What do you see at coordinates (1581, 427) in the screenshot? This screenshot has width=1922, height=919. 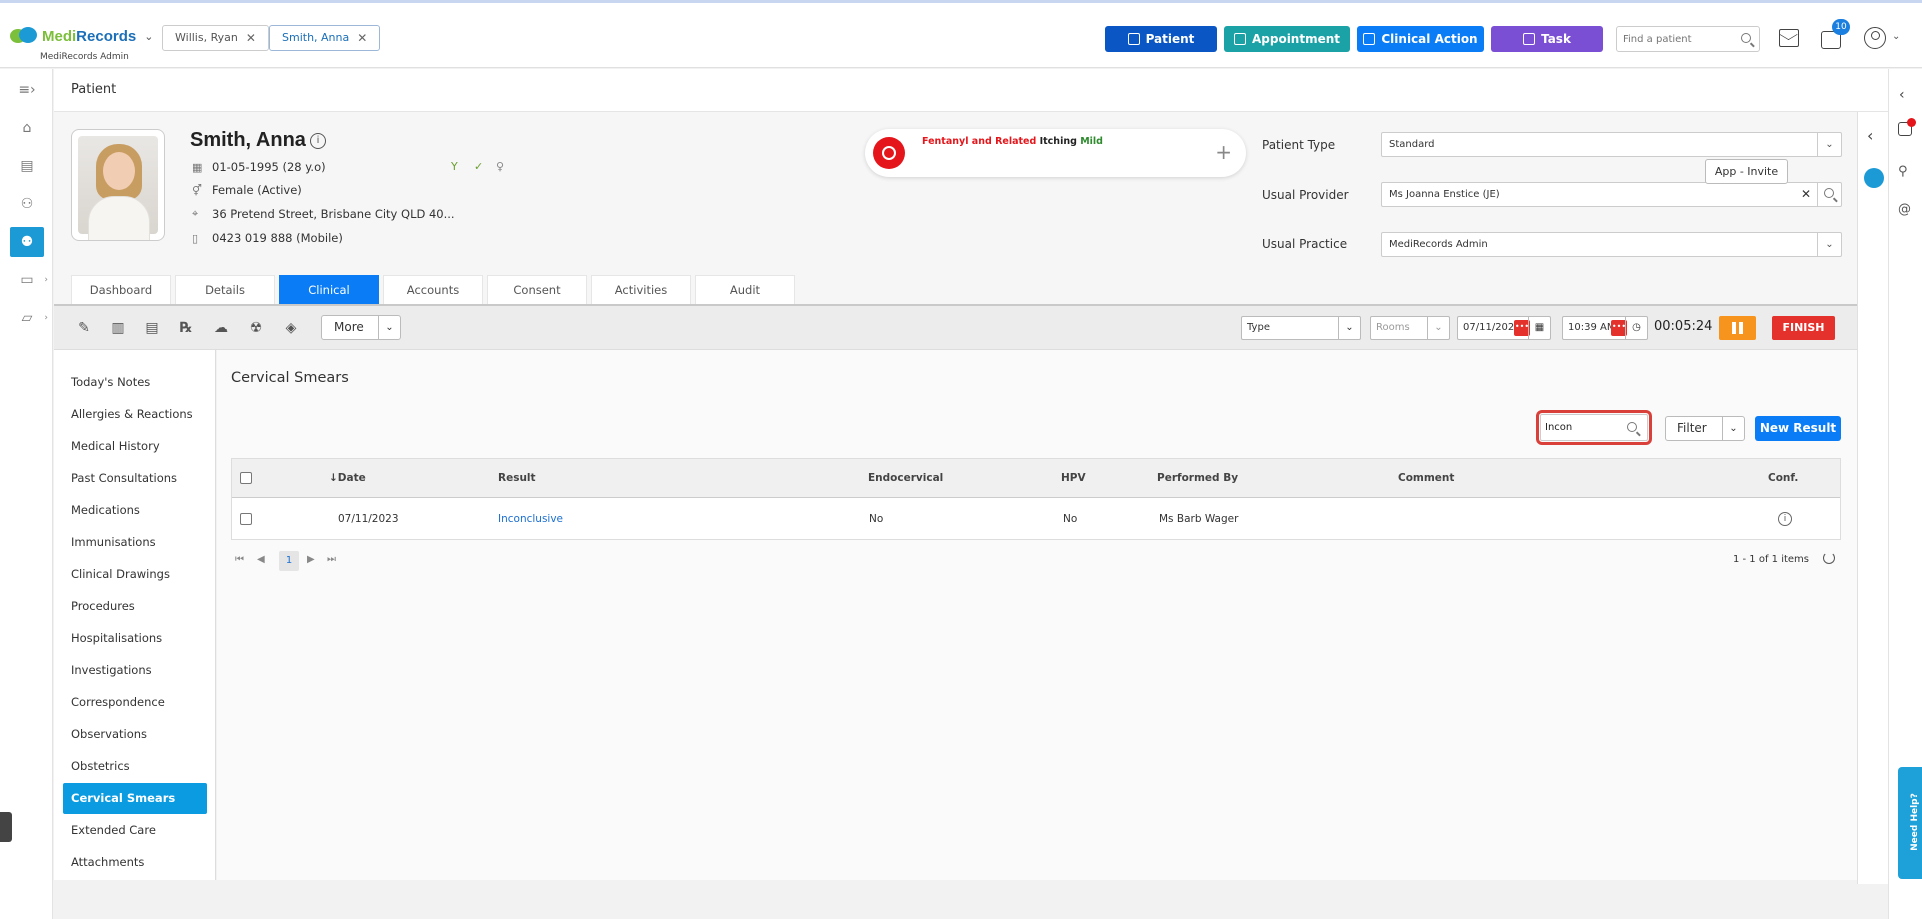 I see `results-search-input` at bounding box center [1581, 427].